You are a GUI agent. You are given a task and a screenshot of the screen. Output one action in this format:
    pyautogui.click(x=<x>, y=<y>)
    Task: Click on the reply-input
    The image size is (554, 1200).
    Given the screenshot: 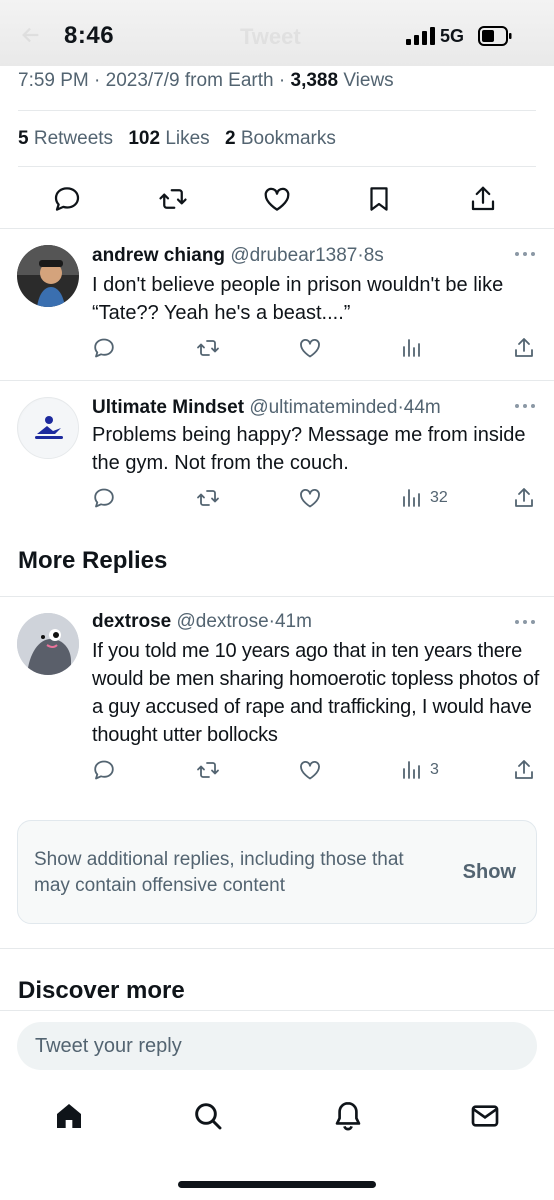 What is the action you would take?
    pyautogui.click(x=277, y=1046)
    